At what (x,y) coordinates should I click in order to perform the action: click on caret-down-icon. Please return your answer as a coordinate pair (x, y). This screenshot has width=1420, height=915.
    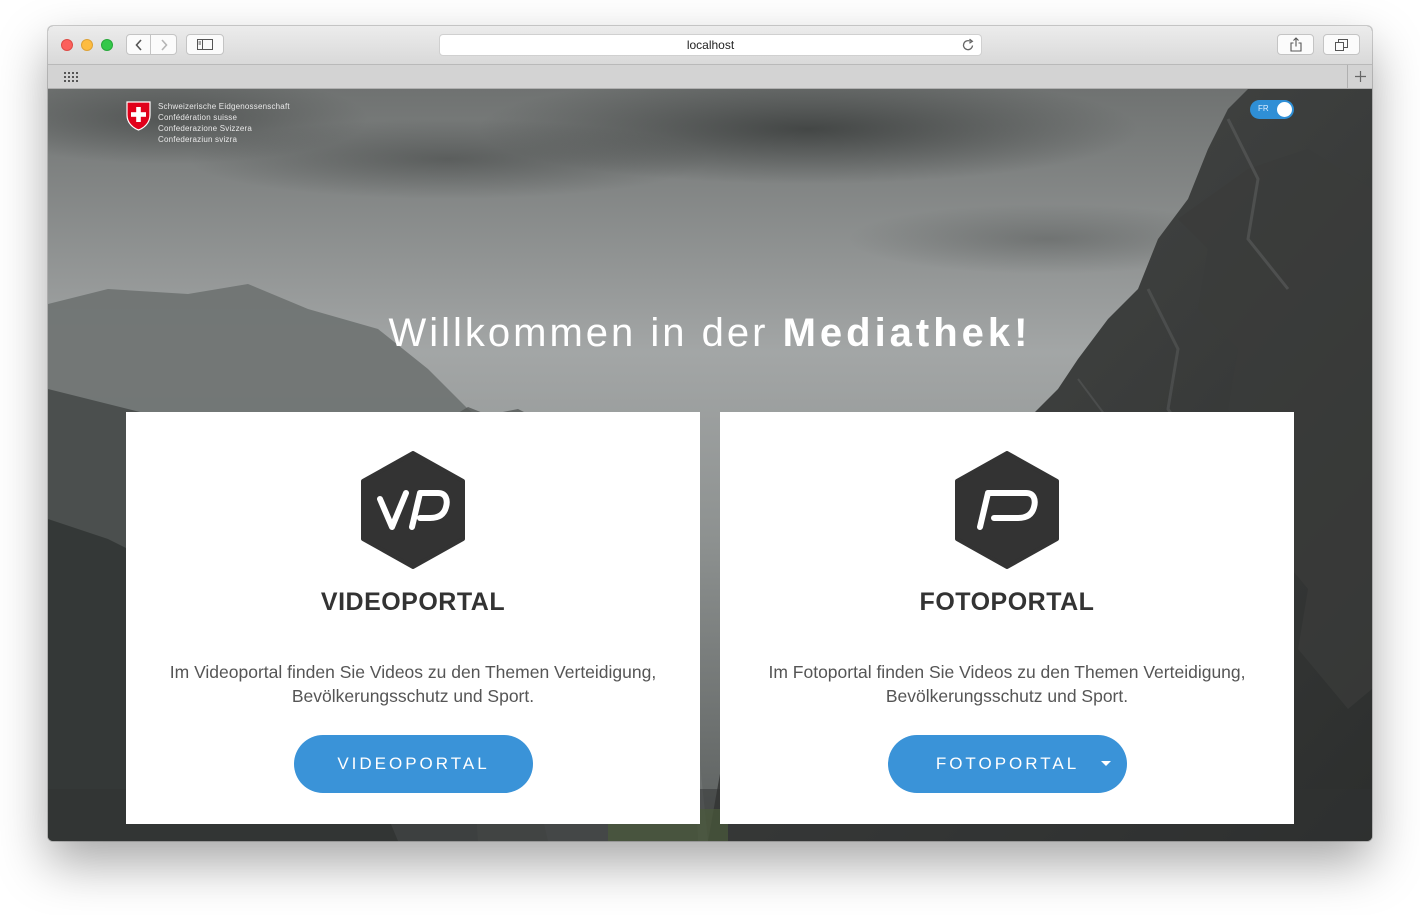
    Looking at the image, I should click on (1106, 763).